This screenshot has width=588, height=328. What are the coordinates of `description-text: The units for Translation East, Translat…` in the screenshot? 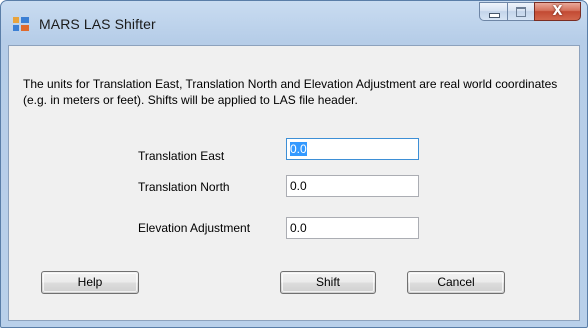 It's located at (290, 92).